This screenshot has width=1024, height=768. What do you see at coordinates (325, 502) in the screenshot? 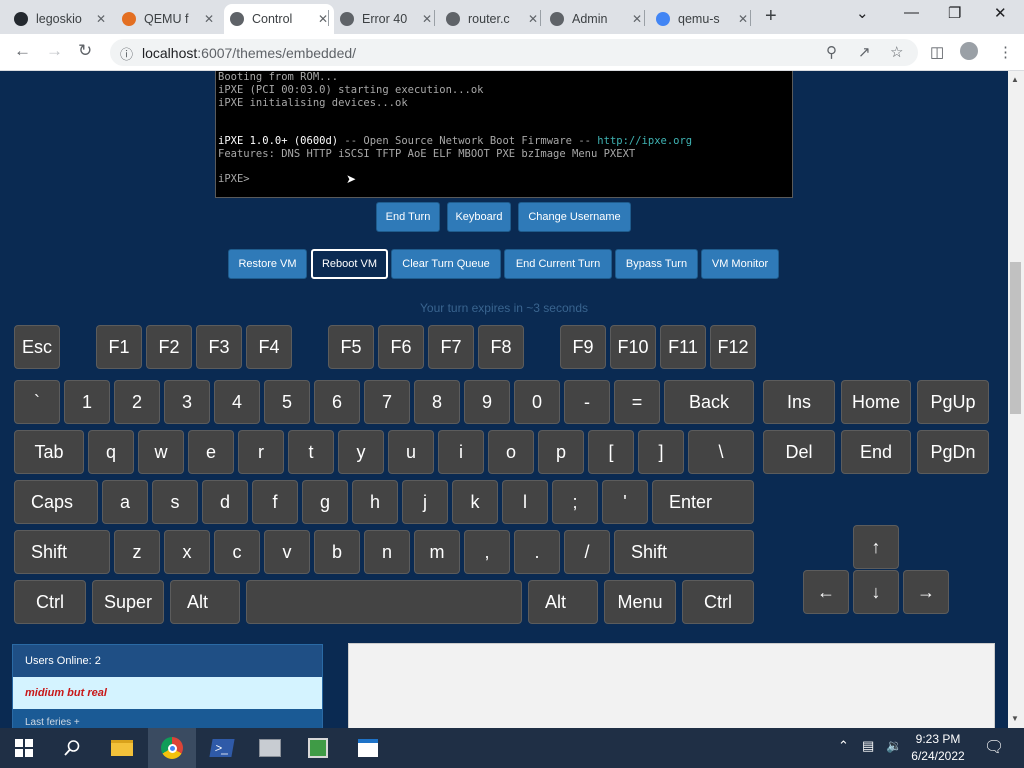
I see `key-g: g` at bounding box center [325, 502].